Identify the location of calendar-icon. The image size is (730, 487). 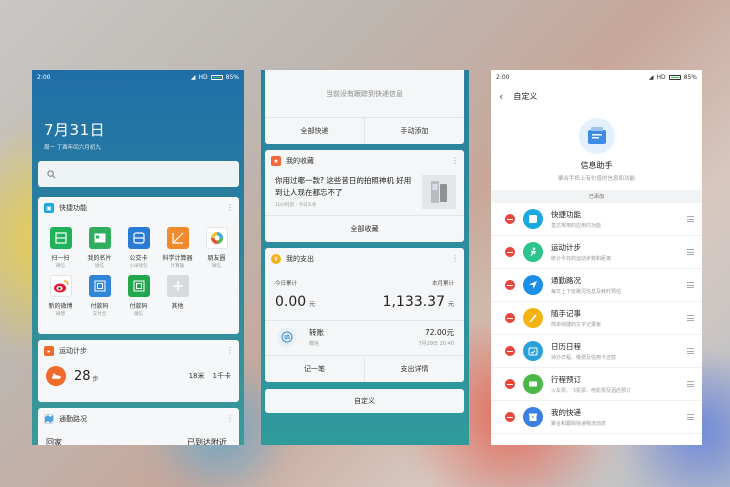
(533, 351).